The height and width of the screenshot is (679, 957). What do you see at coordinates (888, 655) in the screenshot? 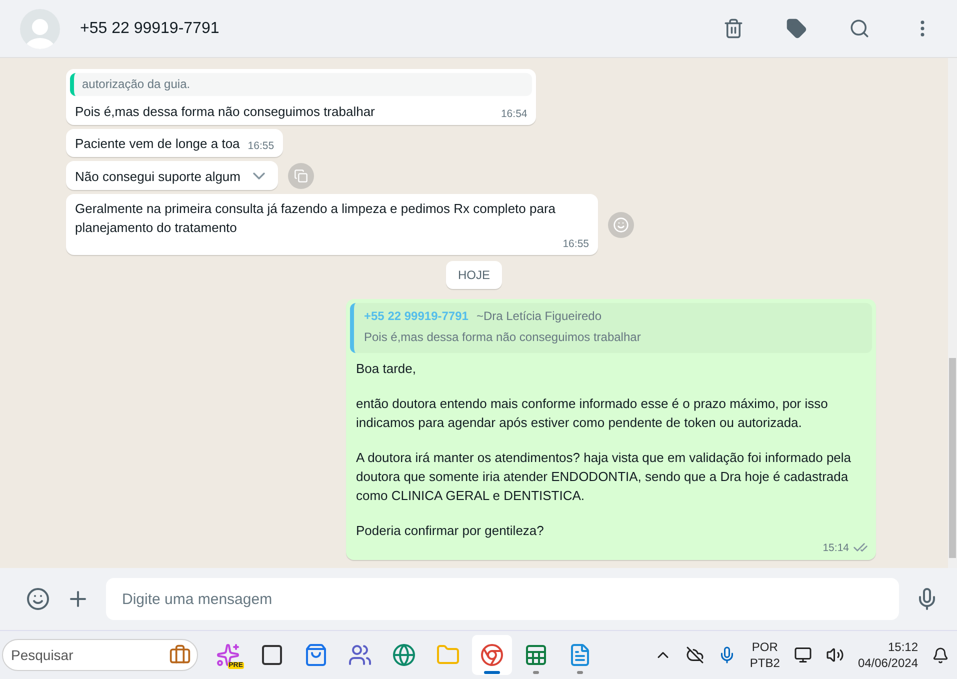
I see `clock: 15:12 04/06/2024` at bounding box center [888, 655].